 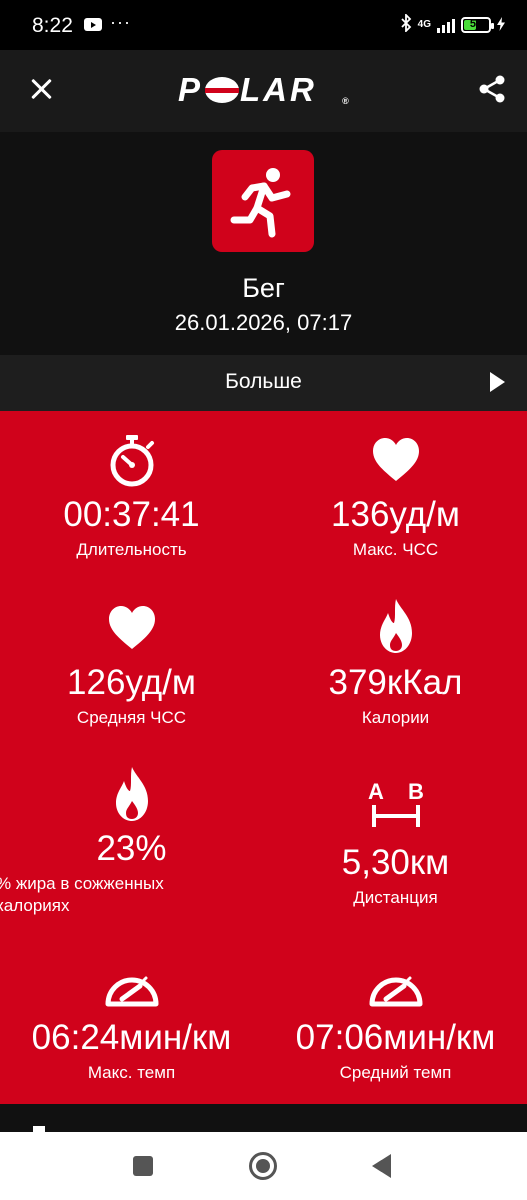 What do you see at coordinates (395, 549) in the screenshot?
I see `stat-label: Макс. ЧСС` at bounding box center [395, 549].